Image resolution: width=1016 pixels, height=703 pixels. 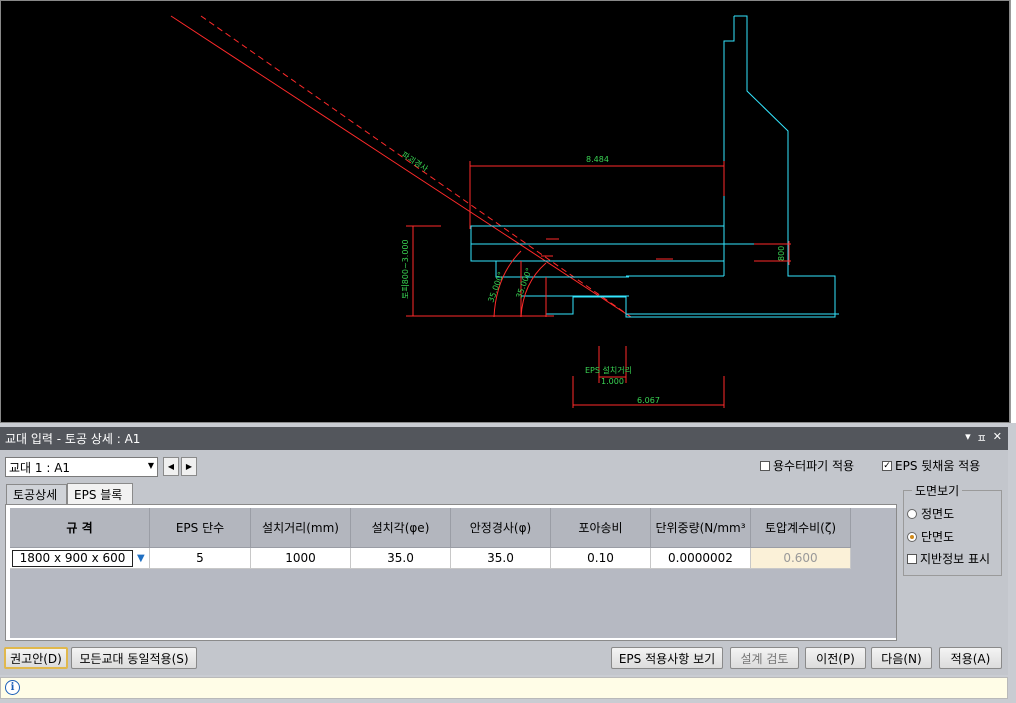 I want to click on prev-abutment-button: ◀, so click(x=171, y=466).